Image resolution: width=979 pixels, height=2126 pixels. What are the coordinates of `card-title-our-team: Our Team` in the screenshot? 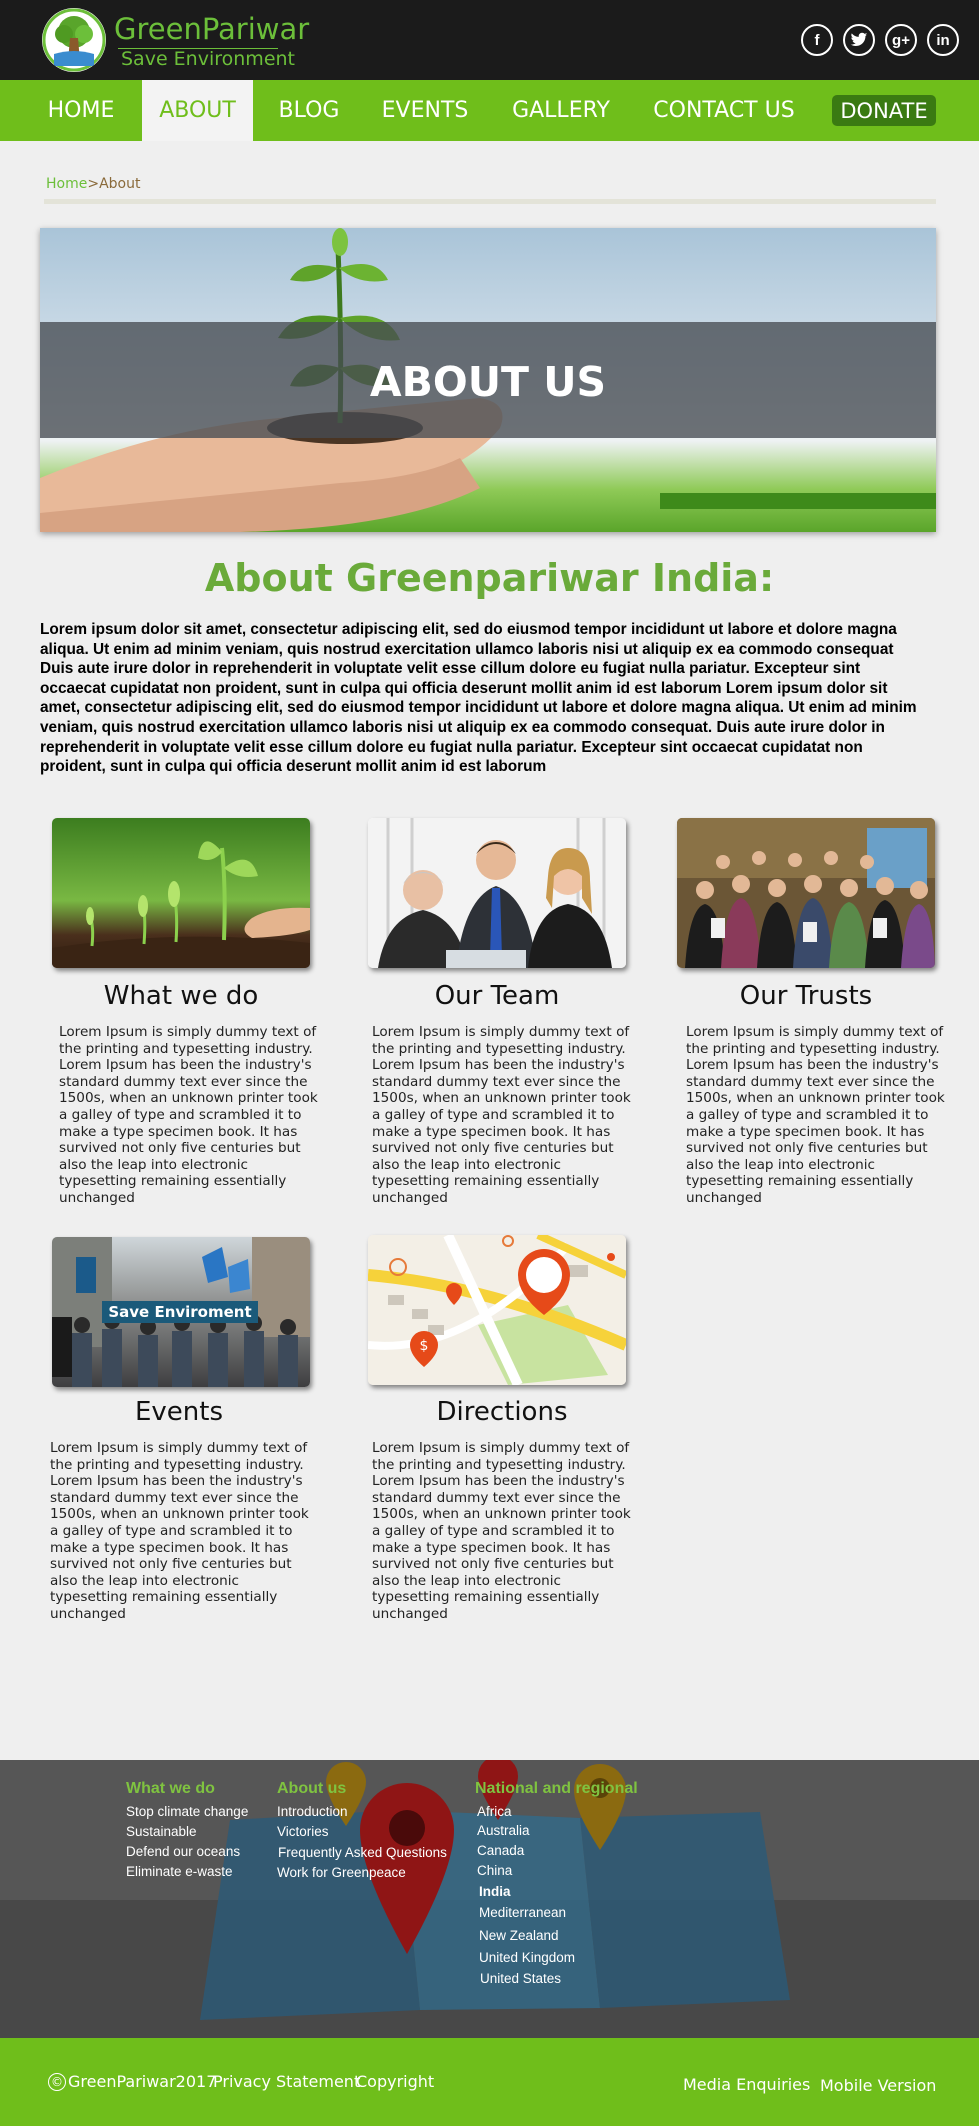 It's located at (497, 996).